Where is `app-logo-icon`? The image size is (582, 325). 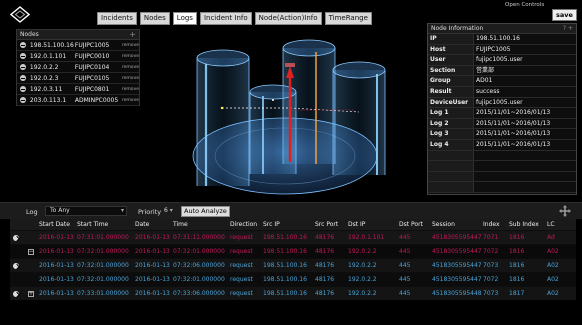 app-logo-icon is located at coordinates (20, 14).